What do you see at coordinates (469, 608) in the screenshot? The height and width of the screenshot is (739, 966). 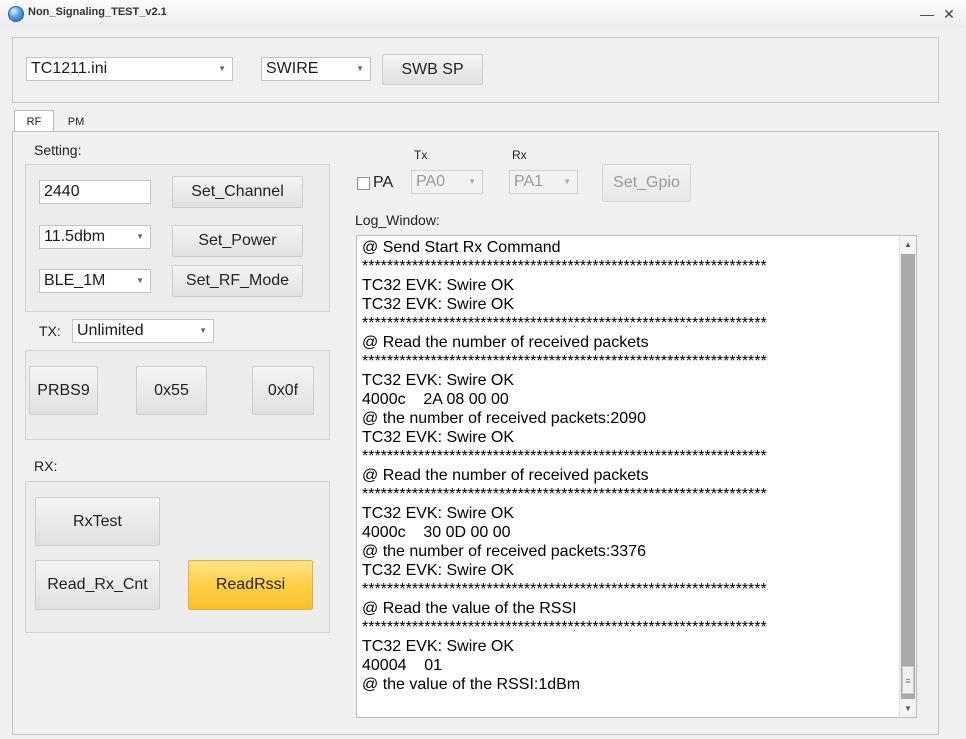 I see `log-line: @ Read the value of the RSSI` at bounding box center [469, 608].